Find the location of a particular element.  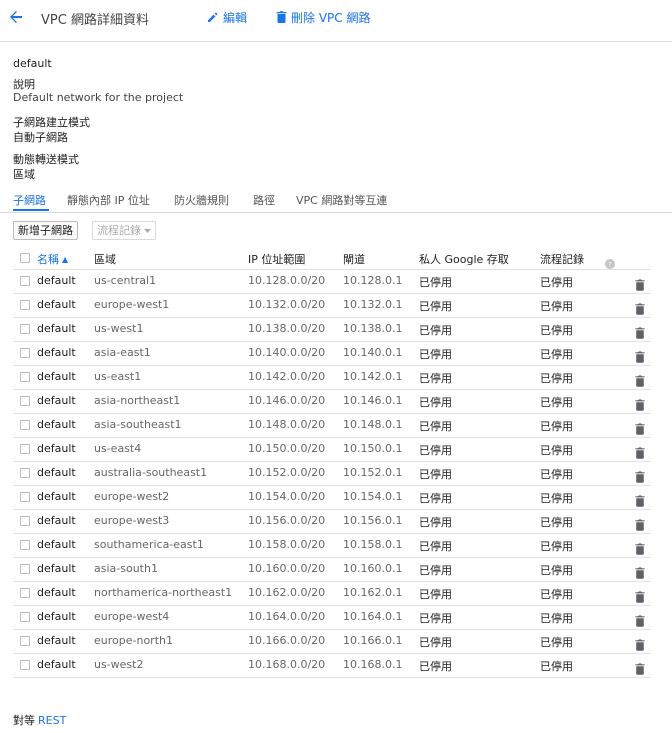

subnet-ip-range: 10.132.0.0/20 is located at coordinates (287, 304).